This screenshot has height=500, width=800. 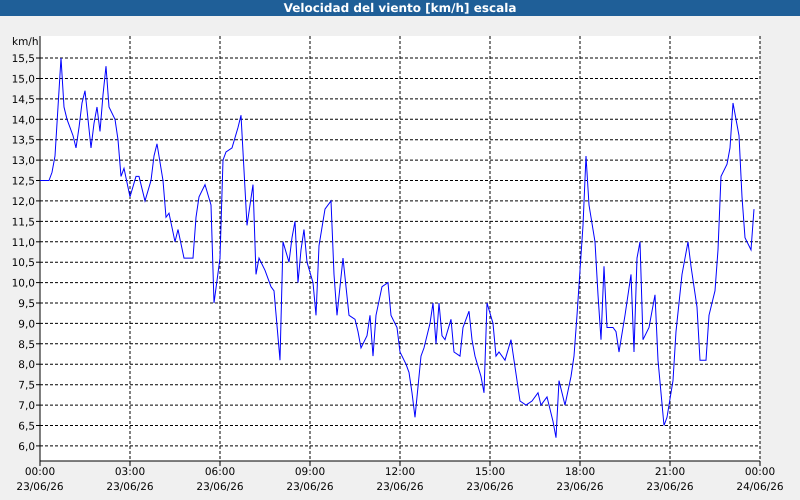 I want to click on axis-tick-label: 12,5, so click(x=23, y=182).